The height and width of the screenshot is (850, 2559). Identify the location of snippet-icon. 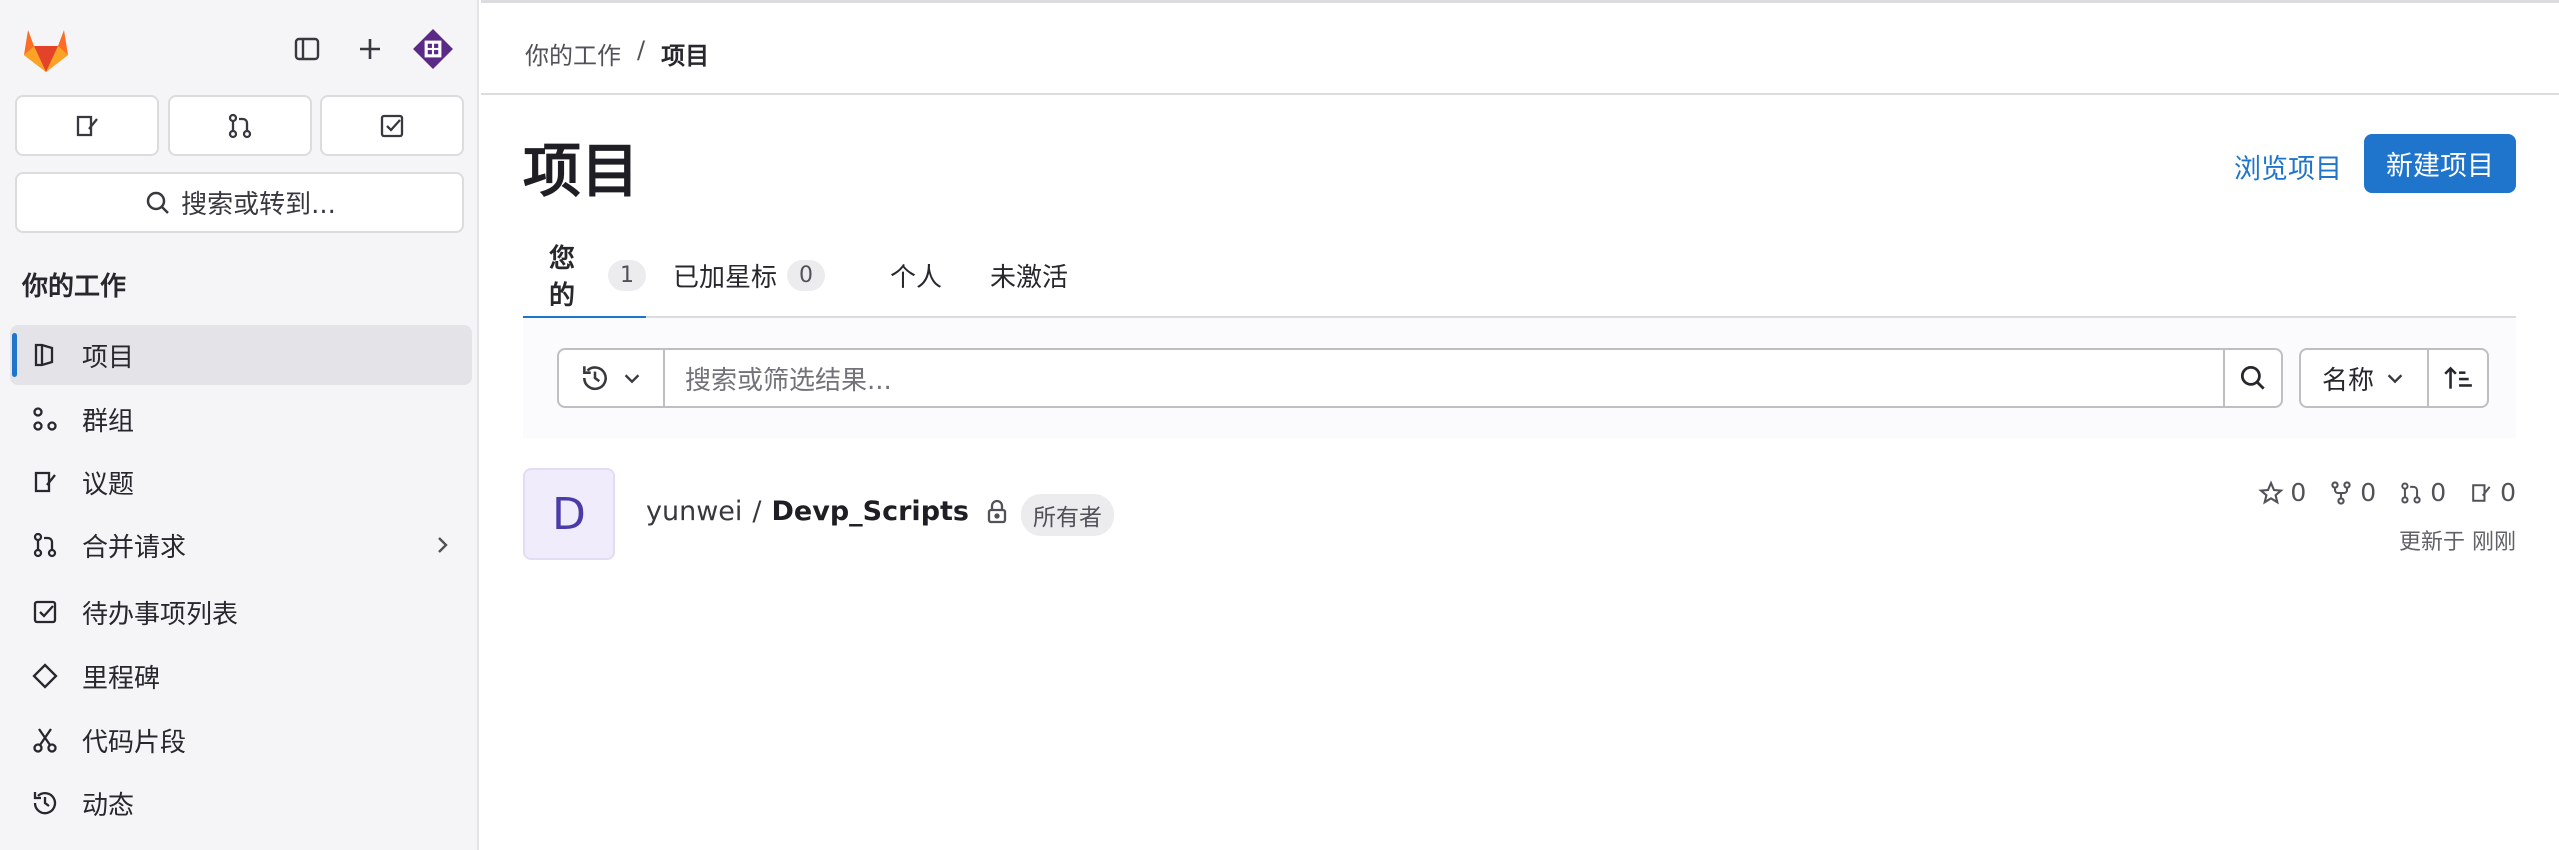
(45, 740).